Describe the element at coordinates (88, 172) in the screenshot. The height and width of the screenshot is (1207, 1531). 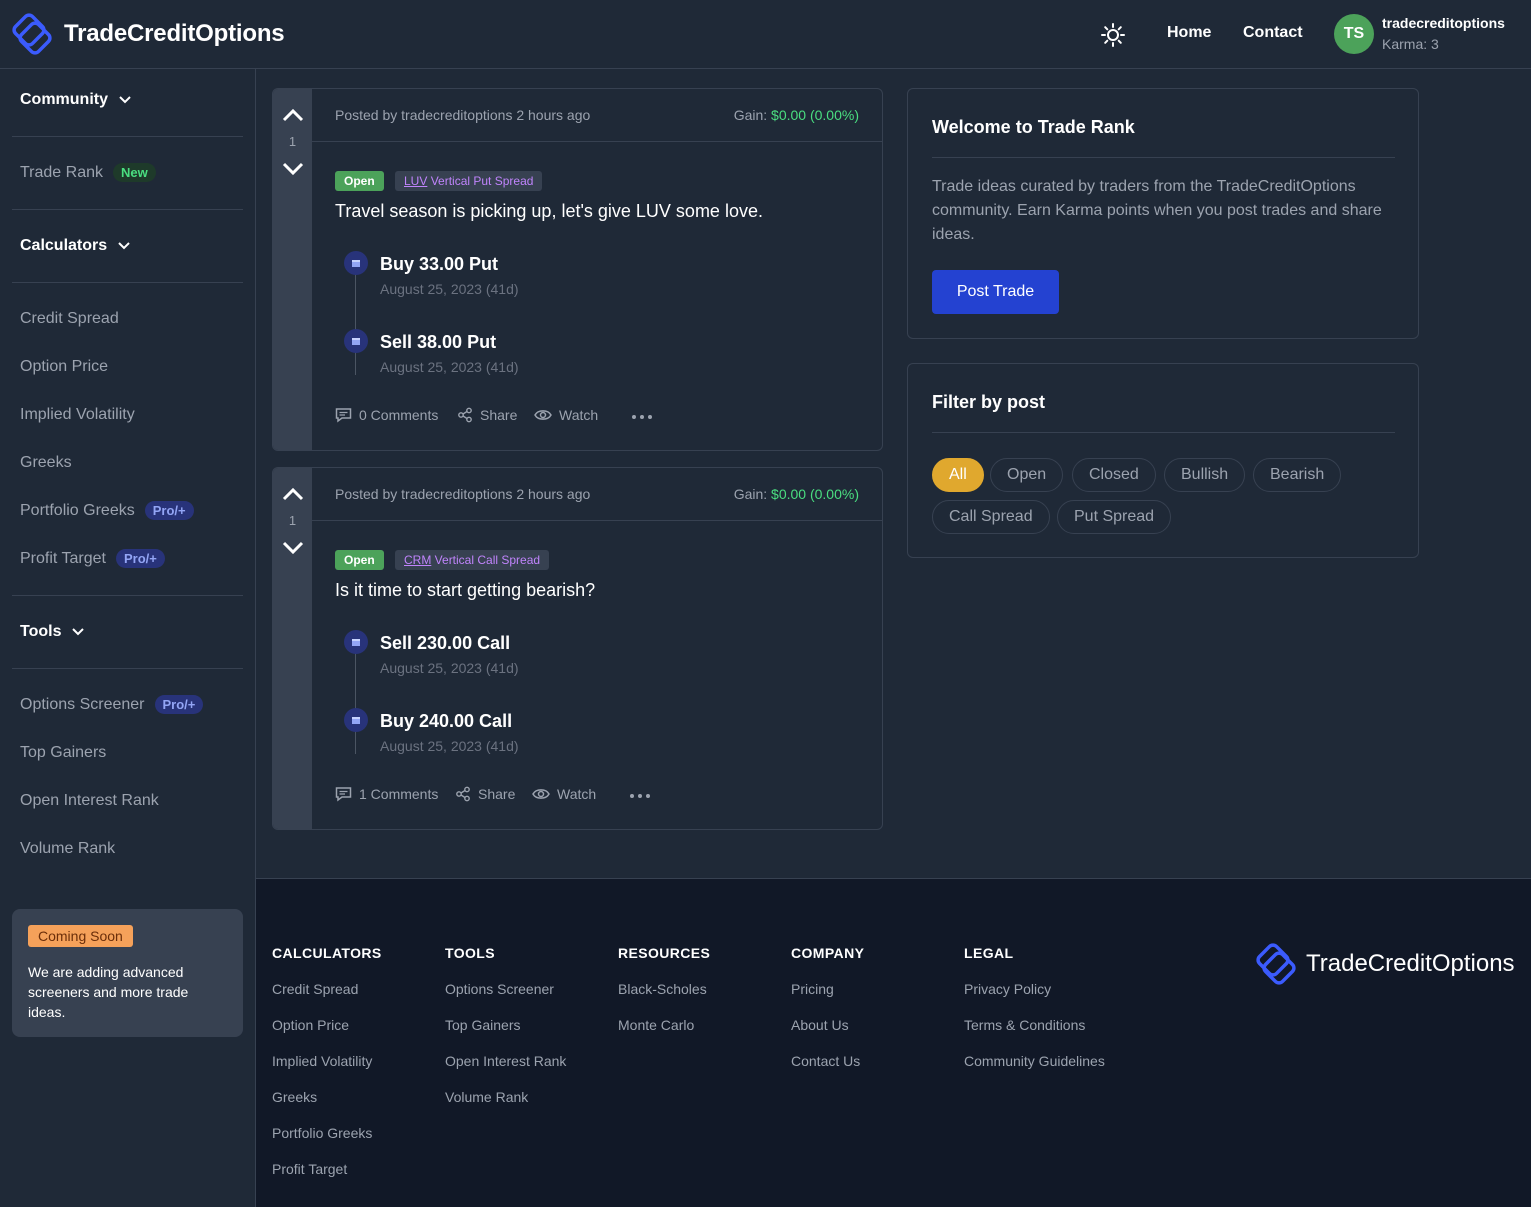
I see `sidebar-item-trade-rank: Trade Rank New` at that location.